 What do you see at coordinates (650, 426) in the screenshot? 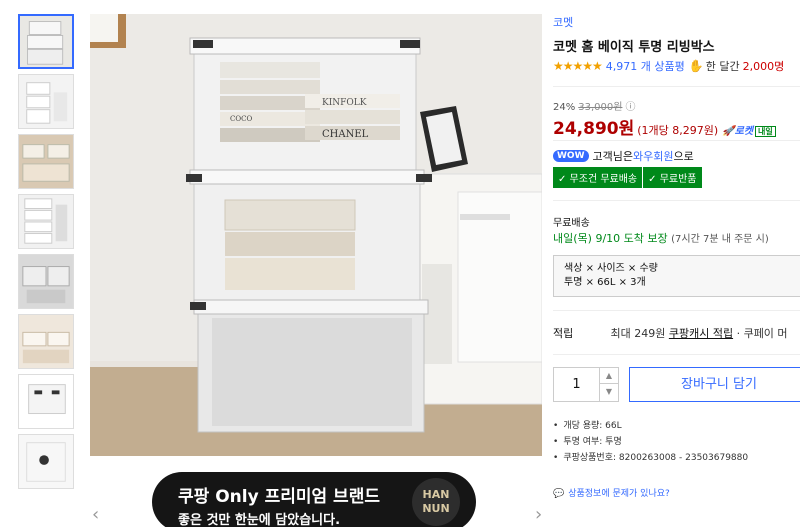
I see `spec-item: 개당 용량: 66L` at bounding box center [650, 426].